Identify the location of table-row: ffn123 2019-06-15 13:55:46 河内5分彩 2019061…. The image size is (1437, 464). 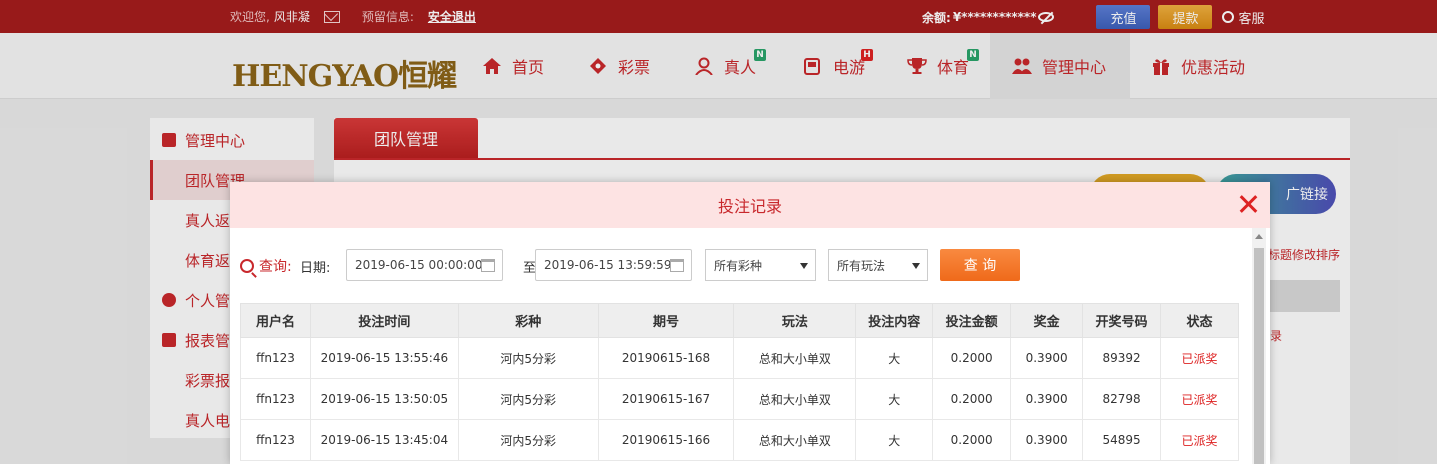
(739, 358).